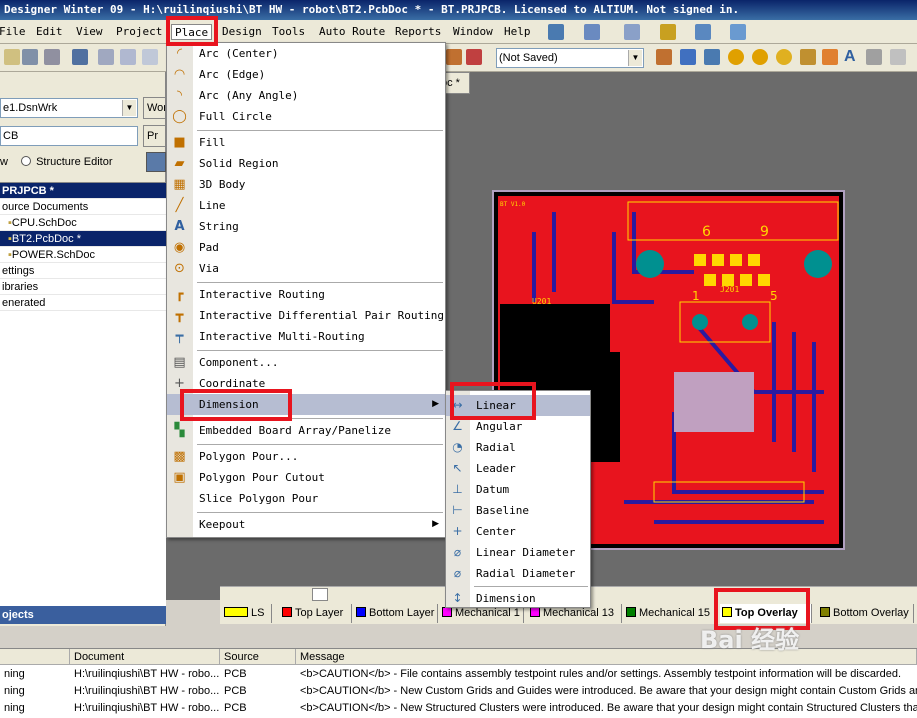  What do you see at coordinates (69, 136) in the screenshot?
I see `project-combo: CB` at bounding box center [69, 136].